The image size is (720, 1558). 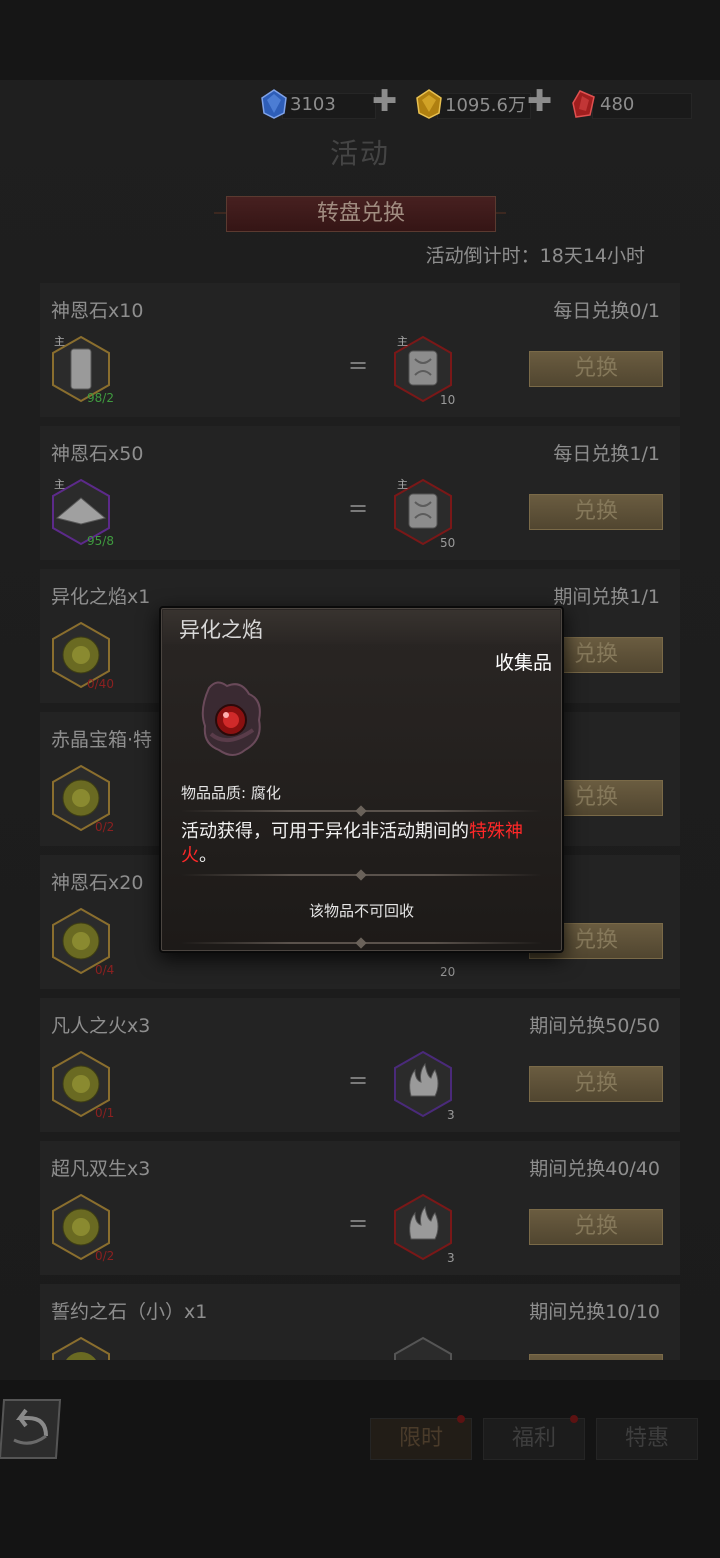 I want to click on card-limit: 期间兑换10/10, so click(x=594, y=1312).